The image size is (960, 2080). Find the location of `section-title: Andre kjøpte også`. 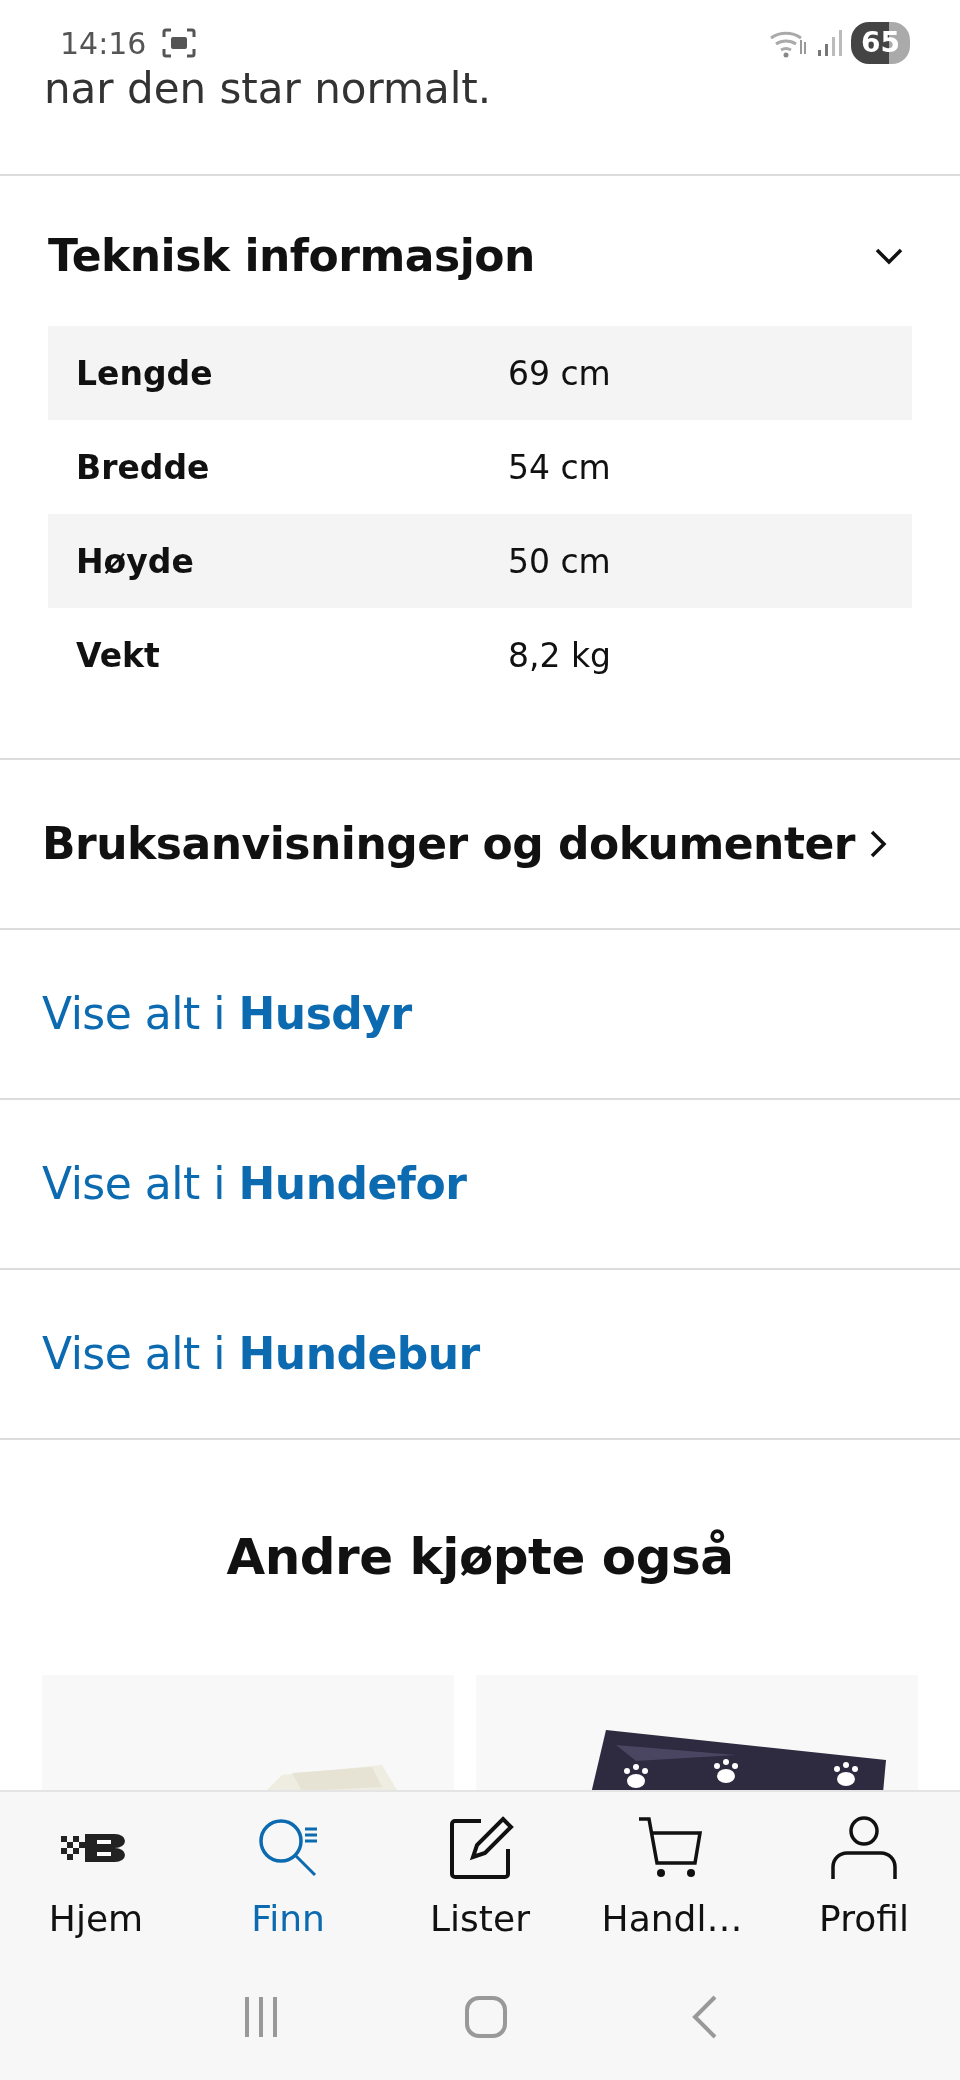

section-title: Andre kjøpte også is located at coordinates (480, 1558).